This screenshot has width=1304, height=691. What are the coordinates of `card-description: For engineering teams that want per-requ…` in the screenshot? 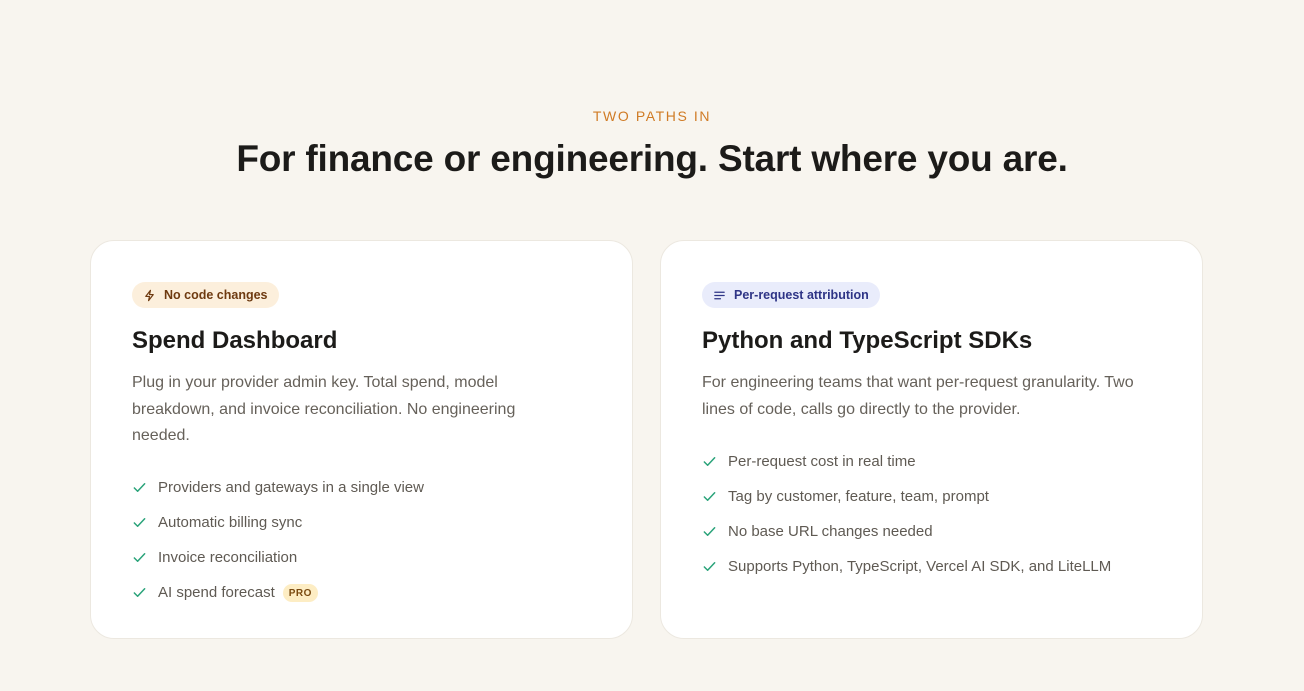 It's located at (918, 396).